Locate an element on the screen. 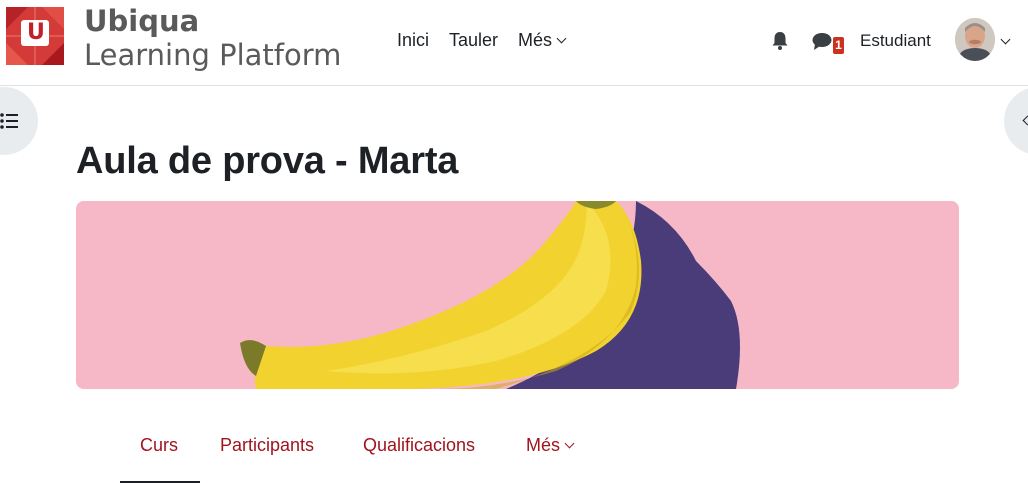 Image resolution: width=1028 pixels, height=483 pixels. avatar is located at coordinates (975, 39).